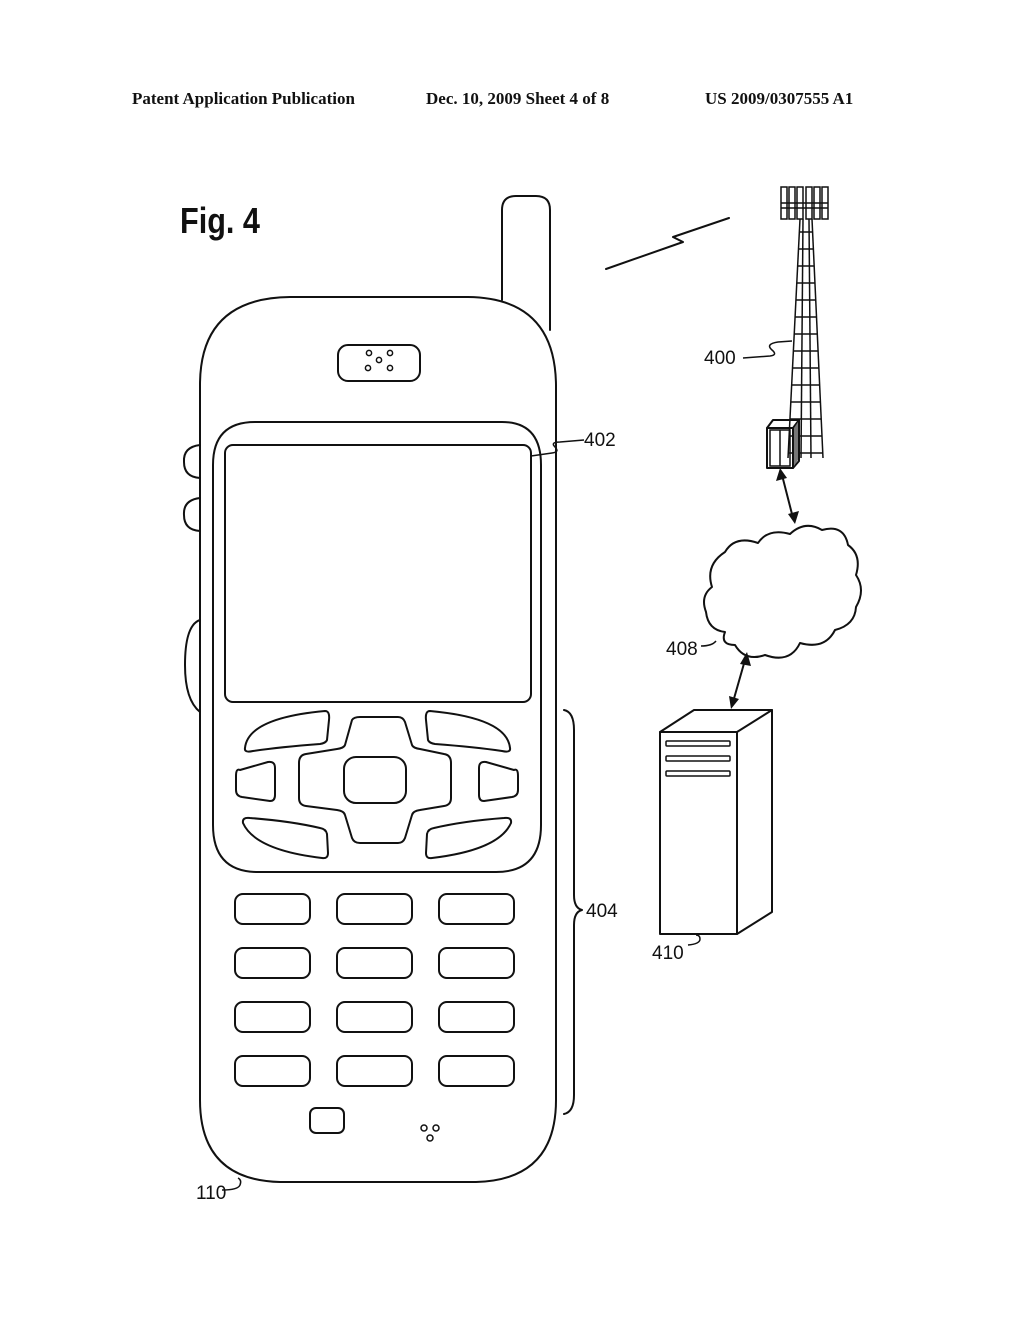  Describe the element at coordinates (787, 496) in the screenshot. I see `tower-network-link-arrow` at that location.